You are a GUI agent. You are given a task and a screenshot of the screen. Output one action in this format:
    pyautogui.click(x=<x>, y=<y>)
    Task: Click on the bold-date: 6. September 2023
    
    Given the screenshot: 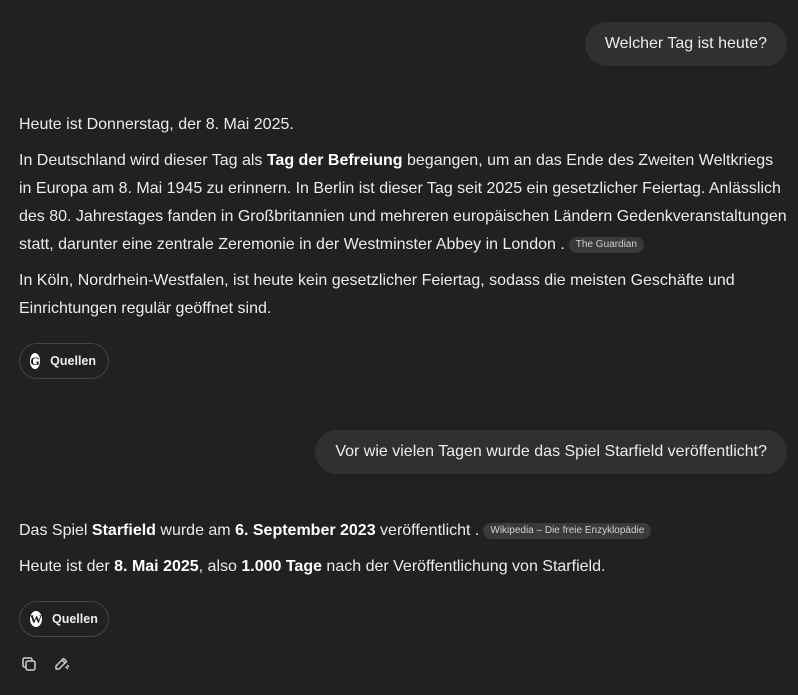 What is the action you would take?
    pyautogui.click(x=305, y=530)
    